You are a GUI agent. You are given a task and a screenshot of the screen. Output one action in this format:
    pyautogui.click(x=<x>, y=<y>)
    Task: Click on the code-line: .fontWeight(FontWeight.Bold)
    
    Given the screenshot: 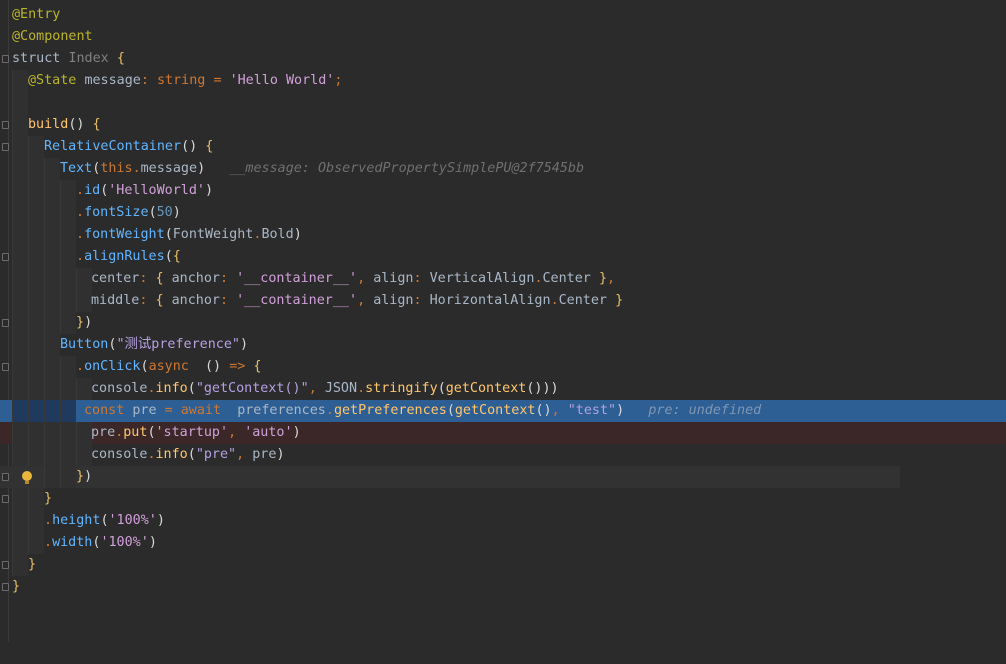 What is the action you would take?
    pyautogui.click(x=503, y=235)
    